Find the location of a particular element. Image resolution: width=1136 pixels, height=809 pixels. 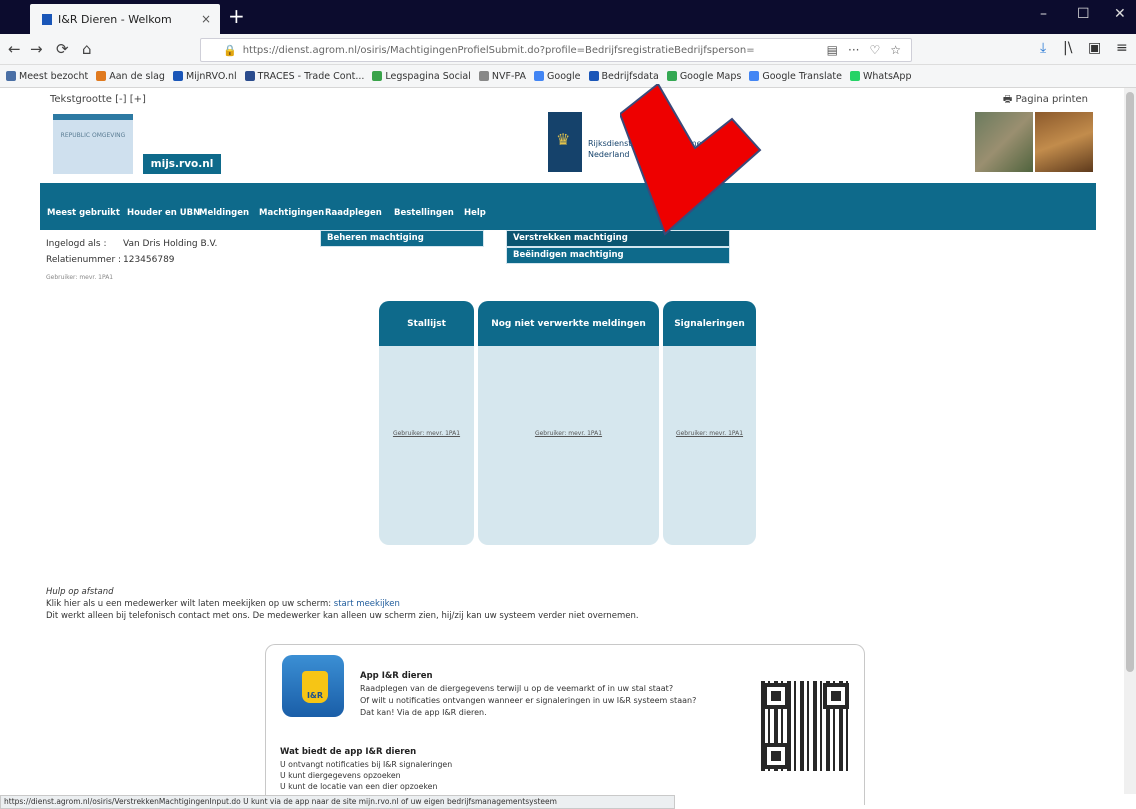

card-meldingen-title: Nog niet verwerkte meldingen is located at coordinates (568, 323).